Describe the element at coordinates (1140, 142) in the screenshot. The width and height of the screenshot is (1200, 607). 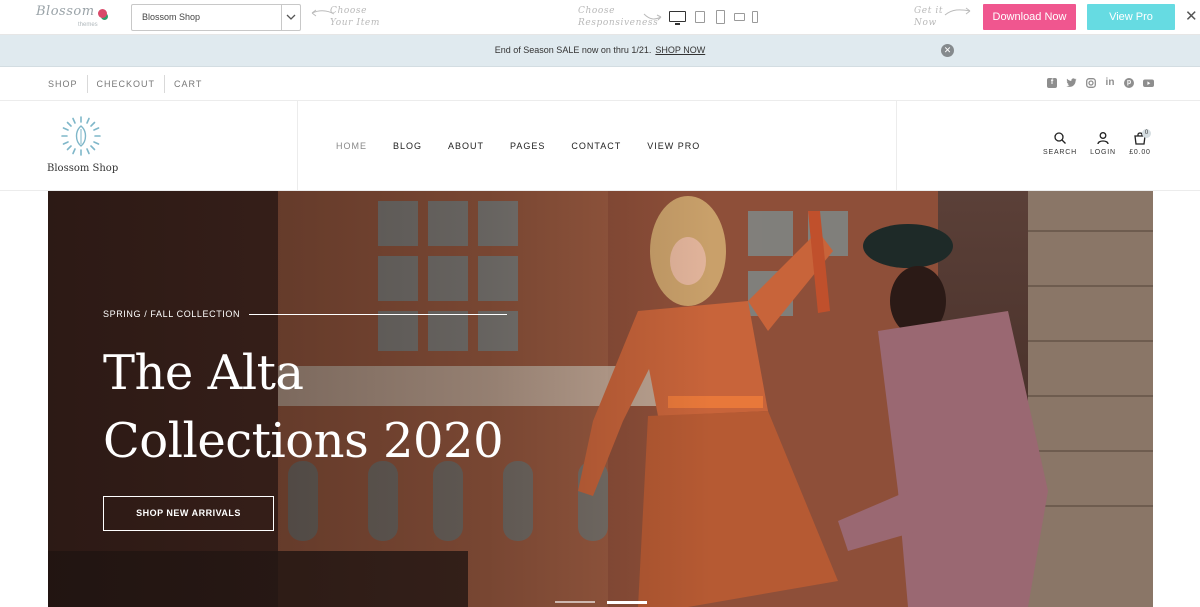
I see `cart-button: 0 £0.00` at that location.